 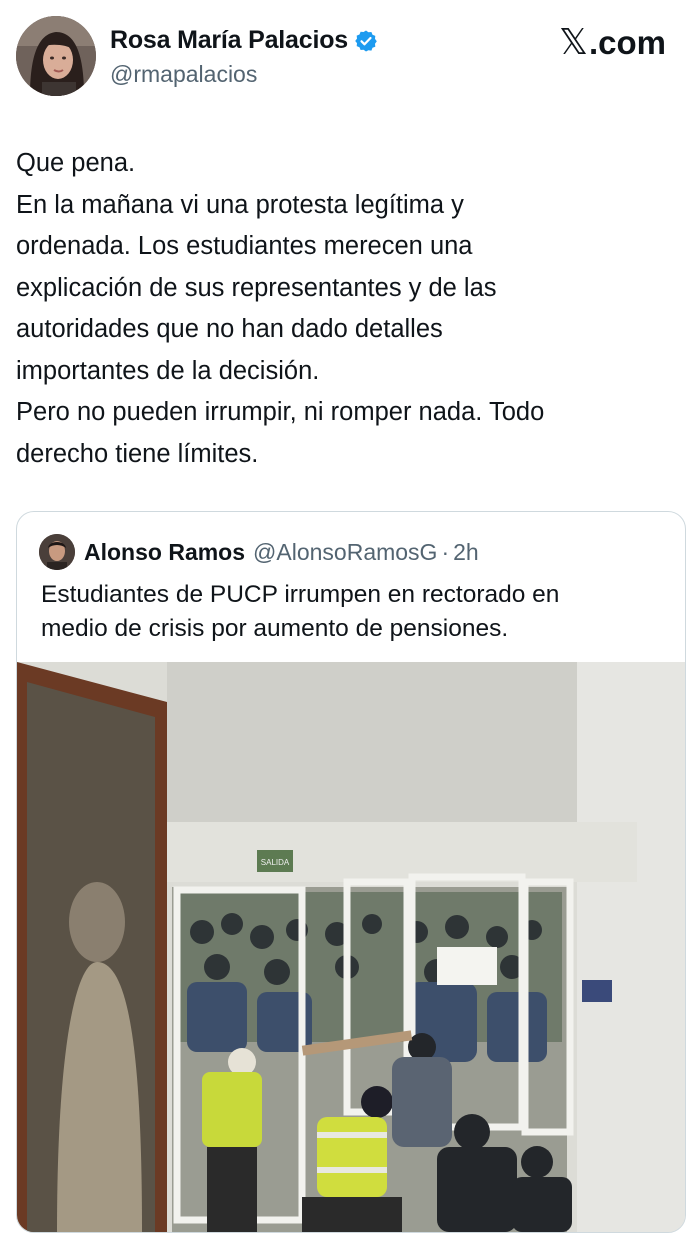 I want to click on author-info: Rosa María Palacios @rmapalacios, so click(x=244, y=57).